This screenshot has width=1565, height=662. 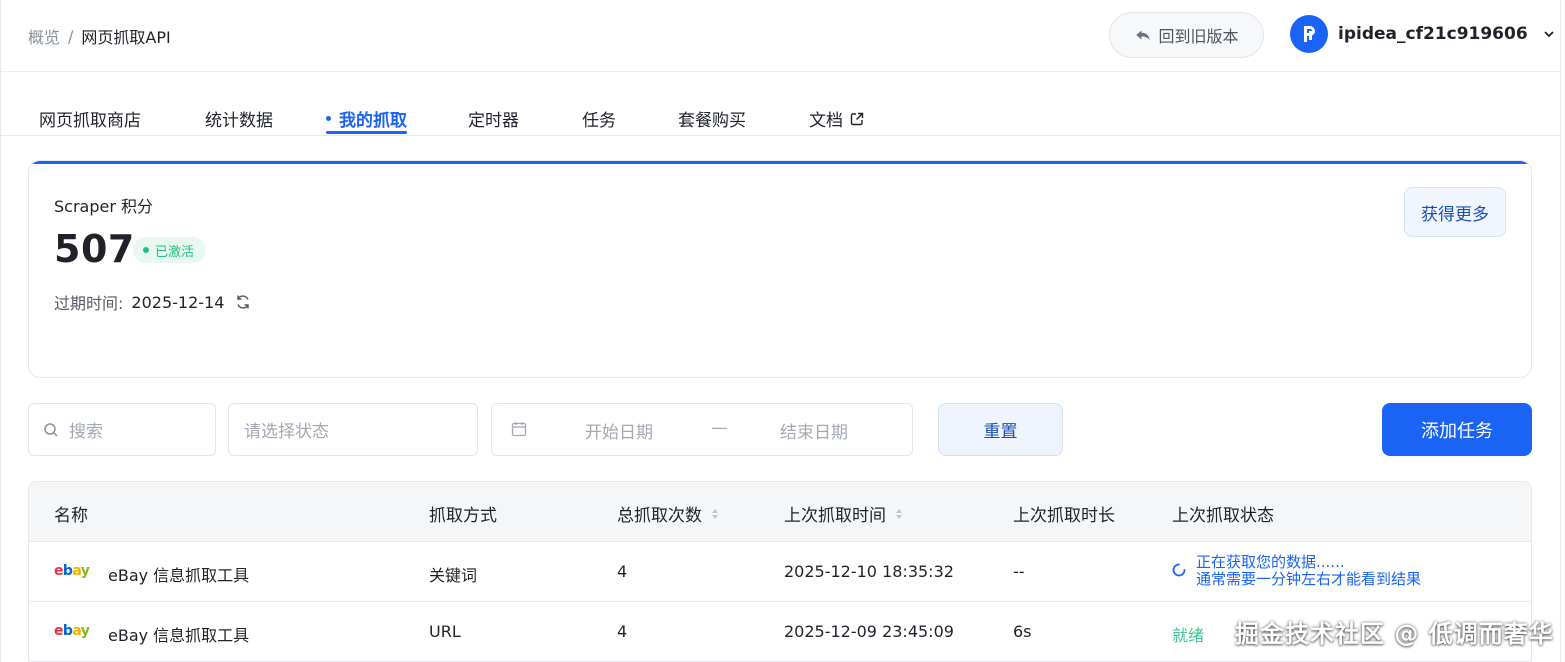 I want to click on watermark: 掘金技术社区 @ 低调而奢华, so click(x=1394, y=634).